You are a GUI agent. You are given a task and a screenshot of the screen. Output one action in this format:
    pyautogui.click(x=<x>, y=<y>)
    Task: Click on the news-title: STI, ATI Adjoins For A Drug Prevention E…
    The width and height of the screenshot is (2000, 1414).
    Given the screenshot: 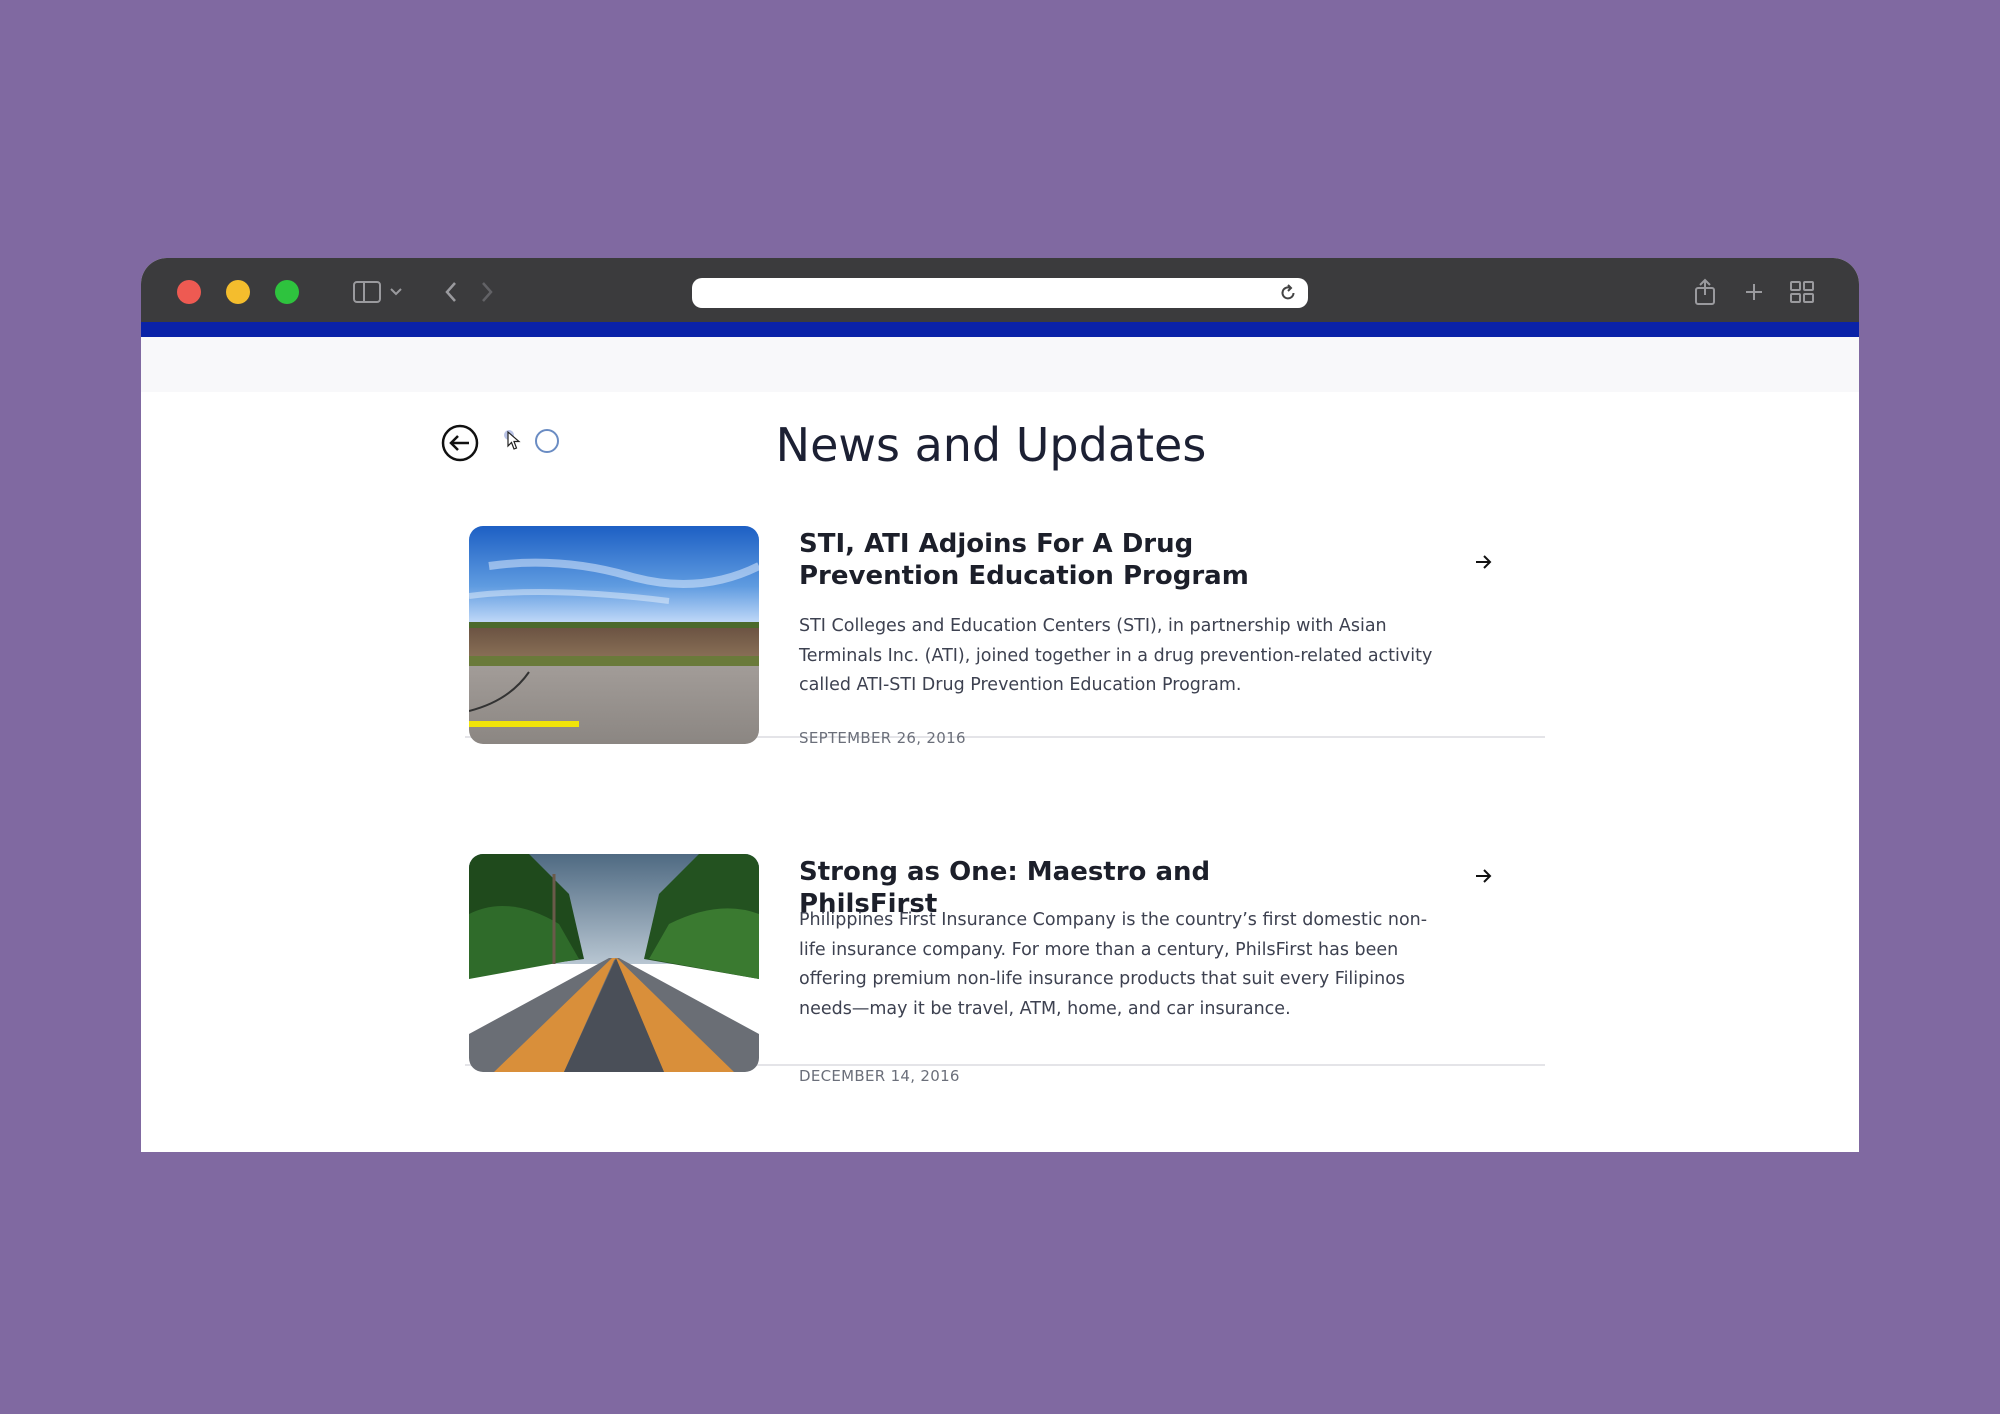 What is the action you would take?
    pyautogui.click(x=1059, y=560)
    